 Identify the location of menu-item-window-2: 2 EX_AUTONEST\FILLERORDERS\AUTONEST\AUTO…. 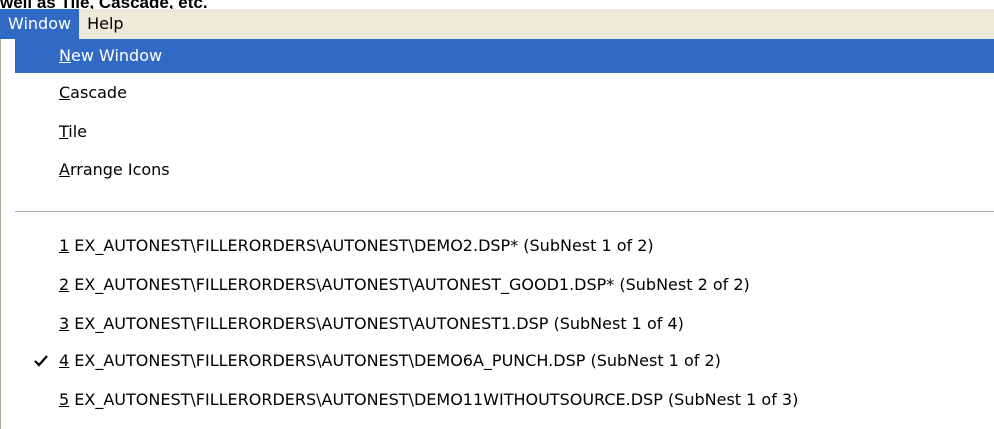
(504, 285).